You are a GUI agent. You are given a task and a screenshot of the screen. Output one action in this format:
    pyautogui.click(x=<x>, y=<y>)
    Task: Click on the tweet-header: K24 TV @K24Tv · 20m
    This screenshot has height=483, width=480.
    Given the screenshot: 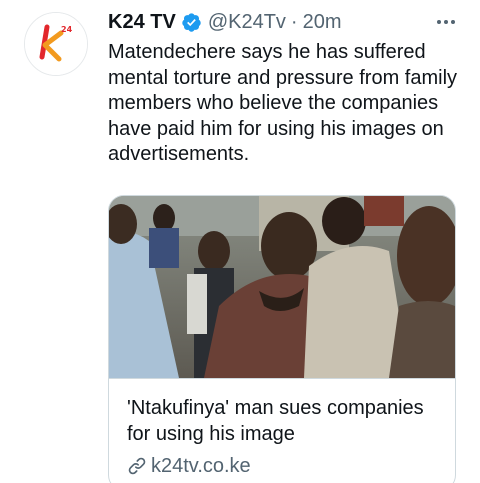 What is the action you would take?
    pyautogui.click(x=225, y=22)
    